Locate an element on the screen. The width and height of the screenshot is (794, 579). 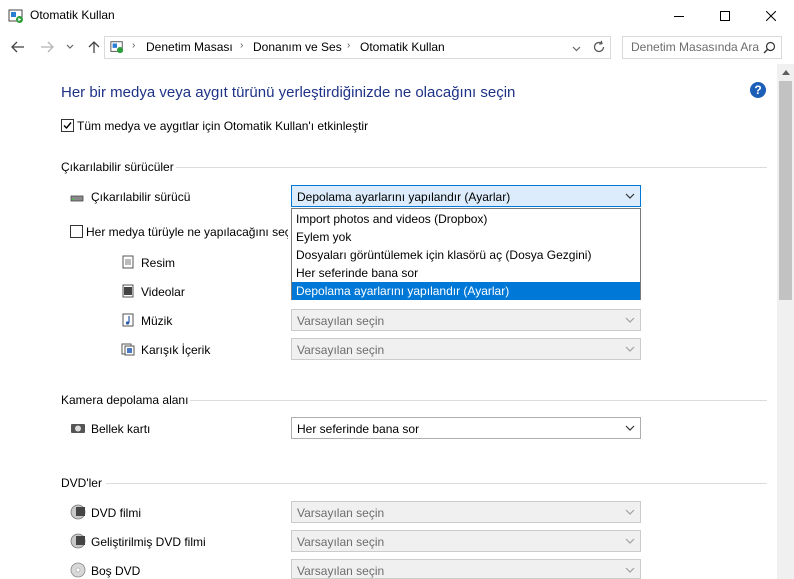
removable-drive-icon is located at coordinates (77, 198).